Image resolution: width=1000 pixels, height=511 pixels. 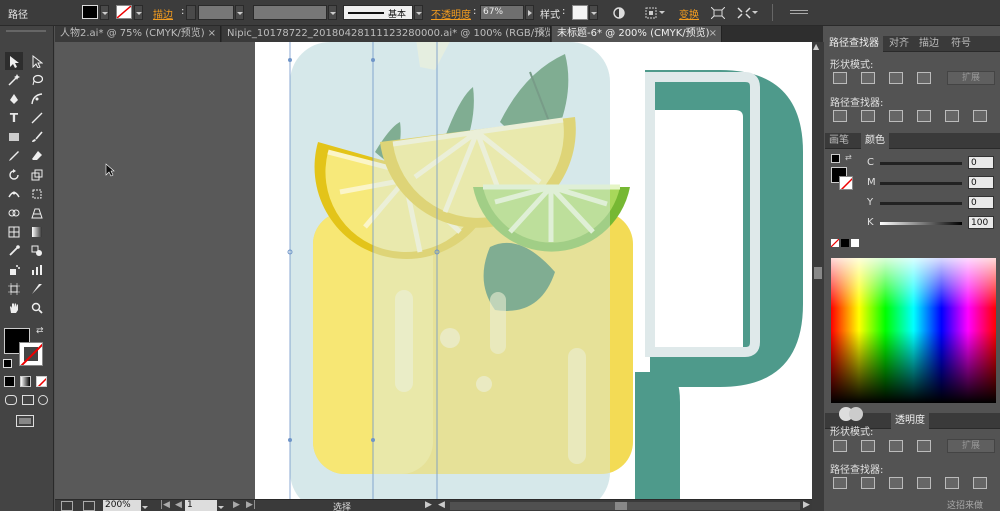 What do you see at coordinates (122, 505) in the screenshot?
I see `zoom-field: 200%` at bounding box center [122, 505].